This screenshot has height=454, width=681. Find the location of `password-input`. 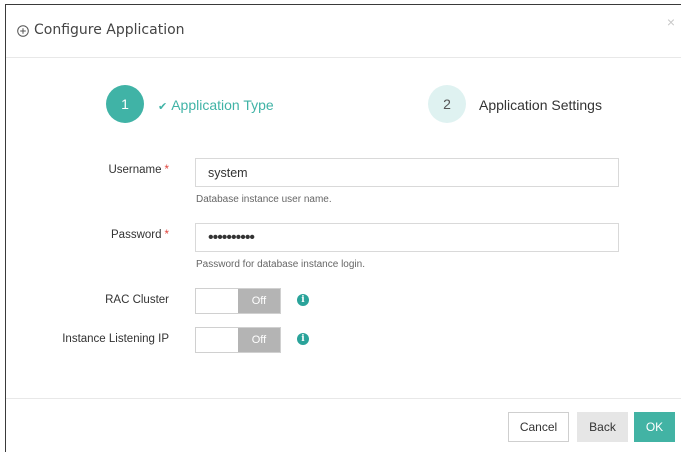

password-input is located at coordinates (407, 237).